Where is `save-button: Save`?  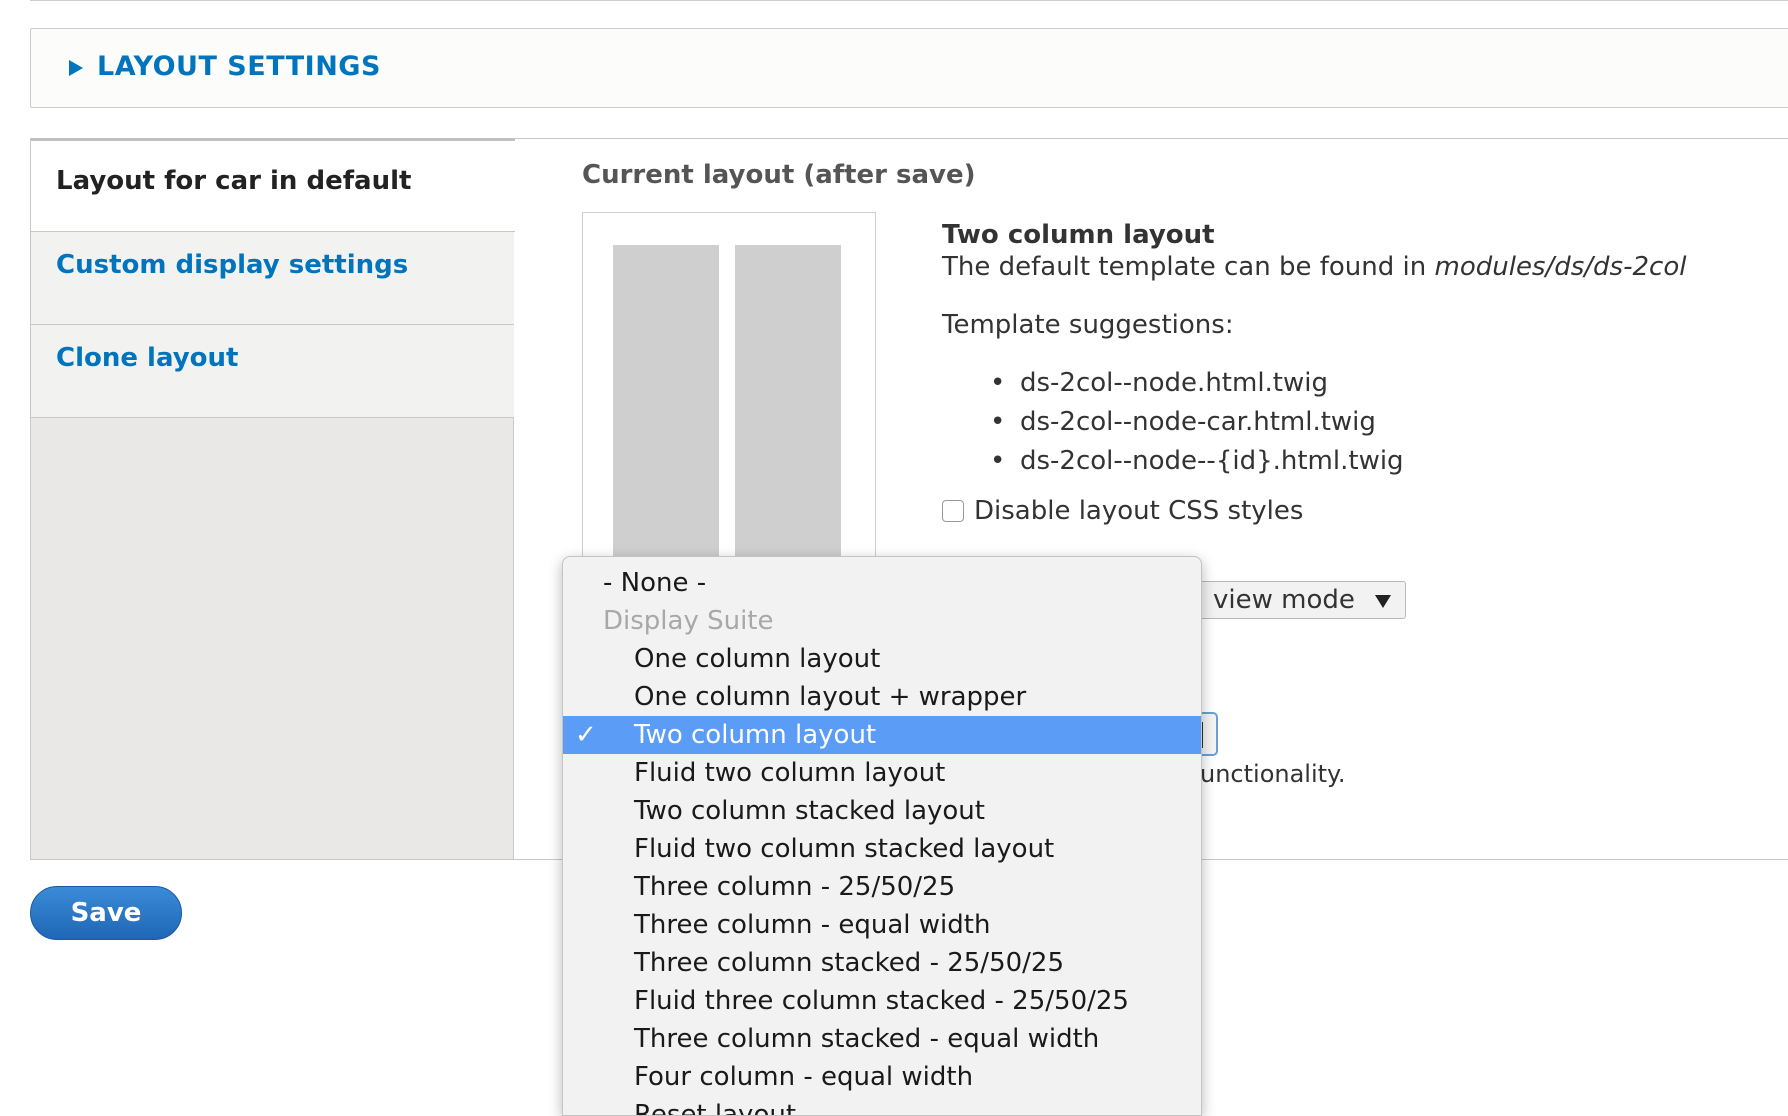 save-button: Save is located at coordinates (106, 913).